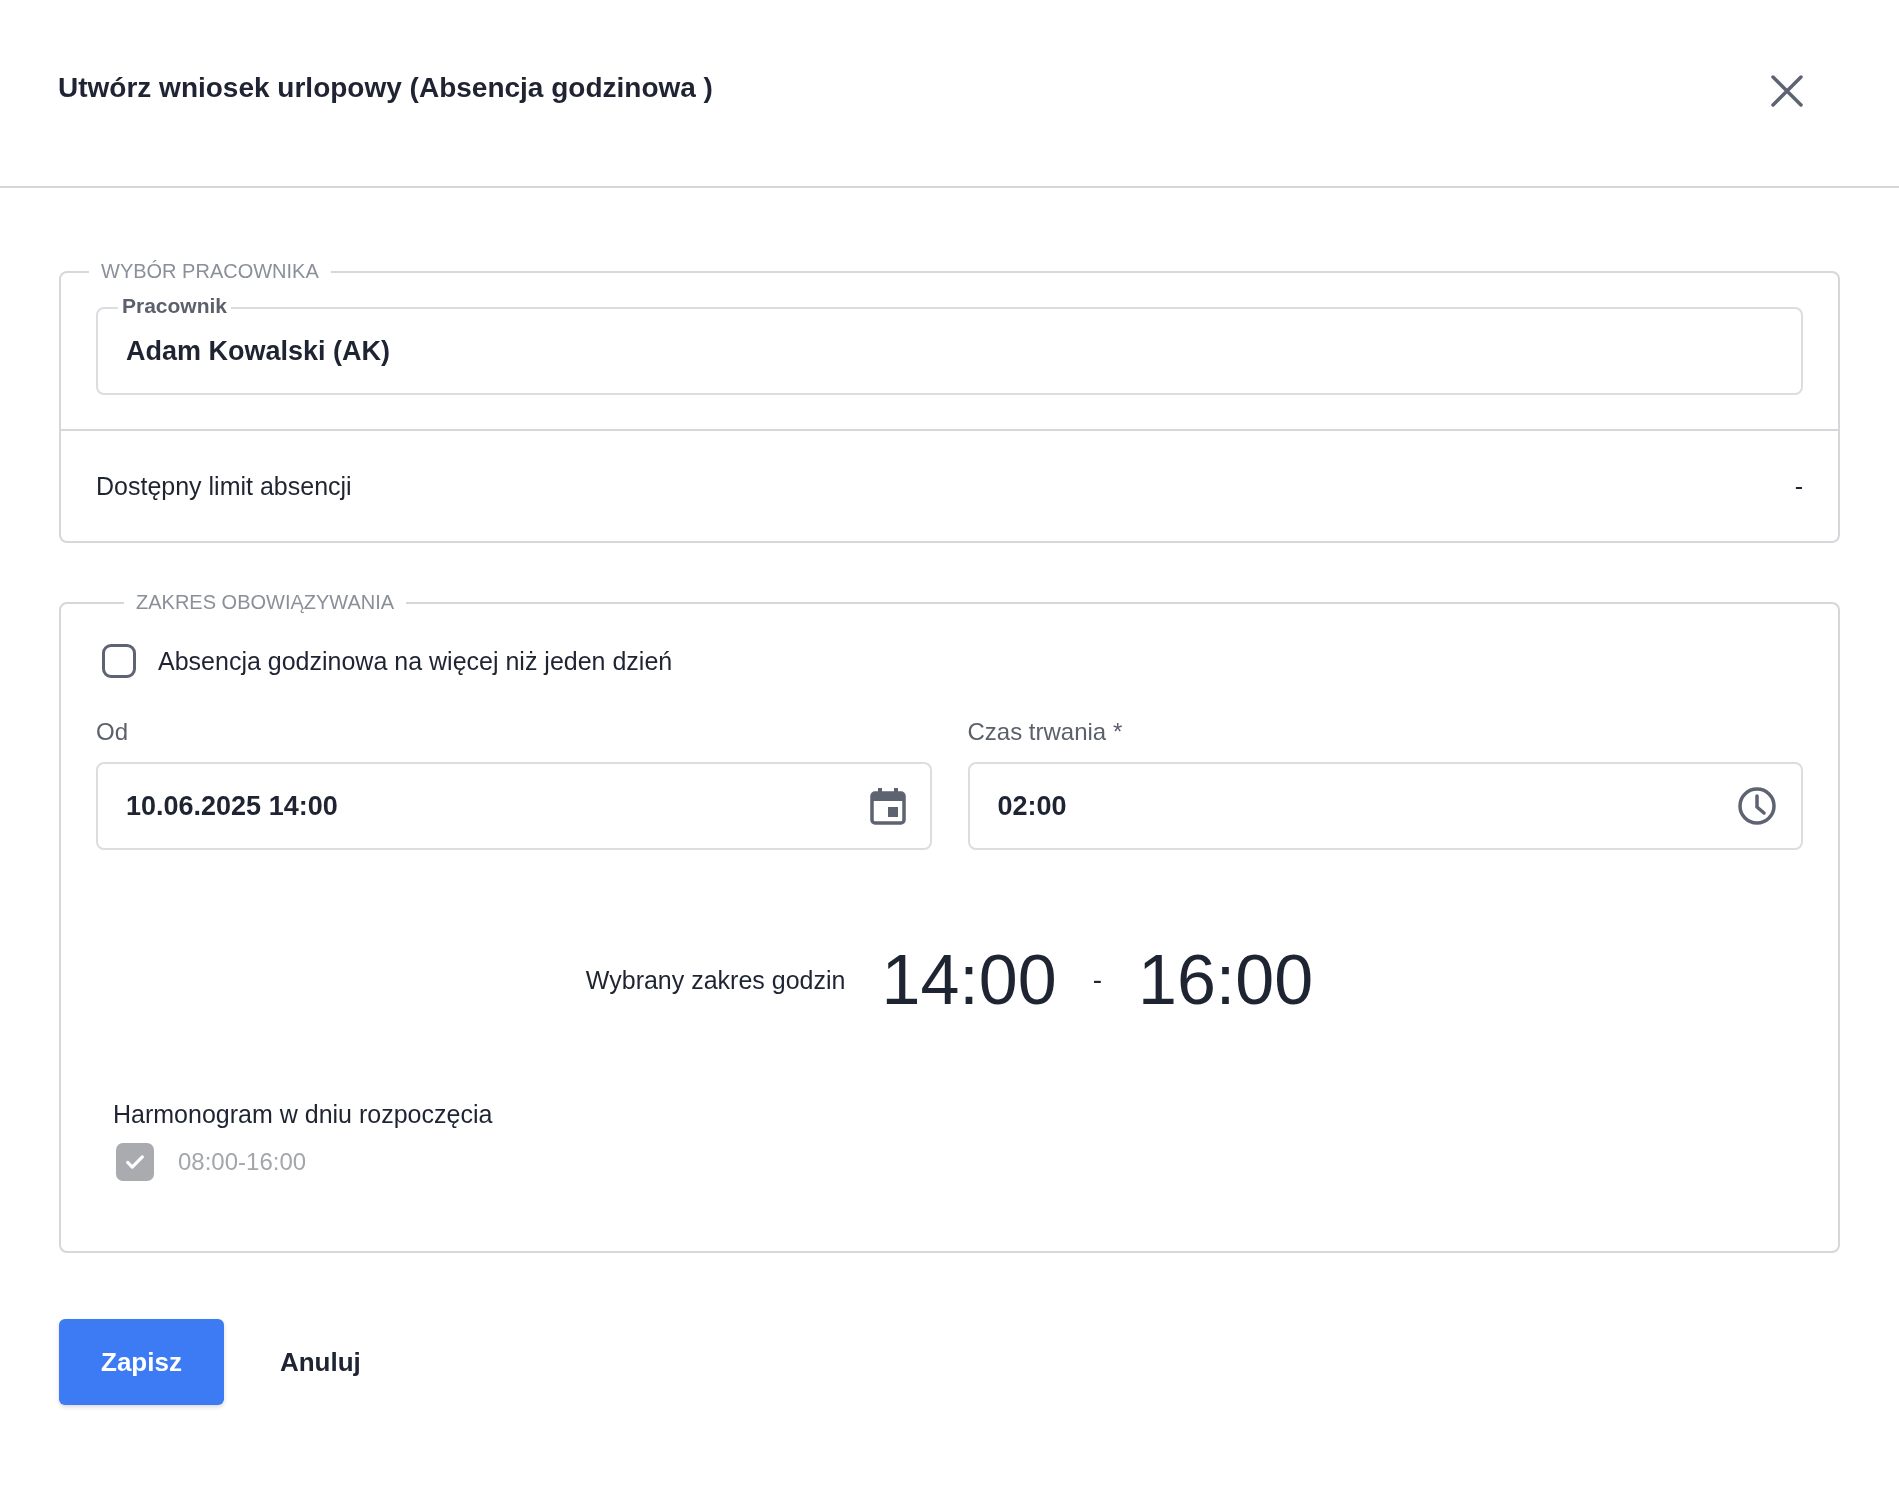  I want to click on field-label: Czas trwania *, so click(1045, 732).